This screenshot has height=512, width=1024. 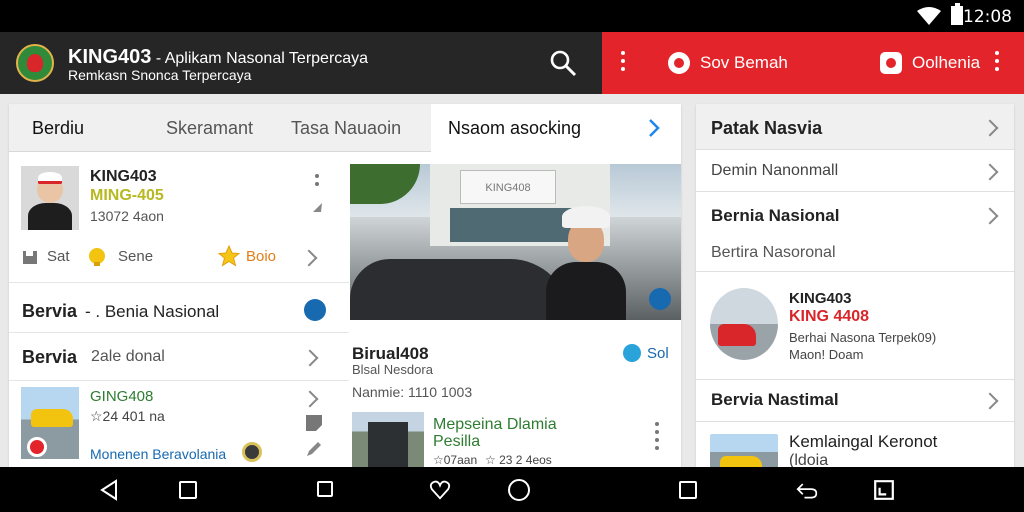 What do you see at coordinates (58, 256) in the screenshot?
I see `save-label: Sat` at bounding box center [58, 256].